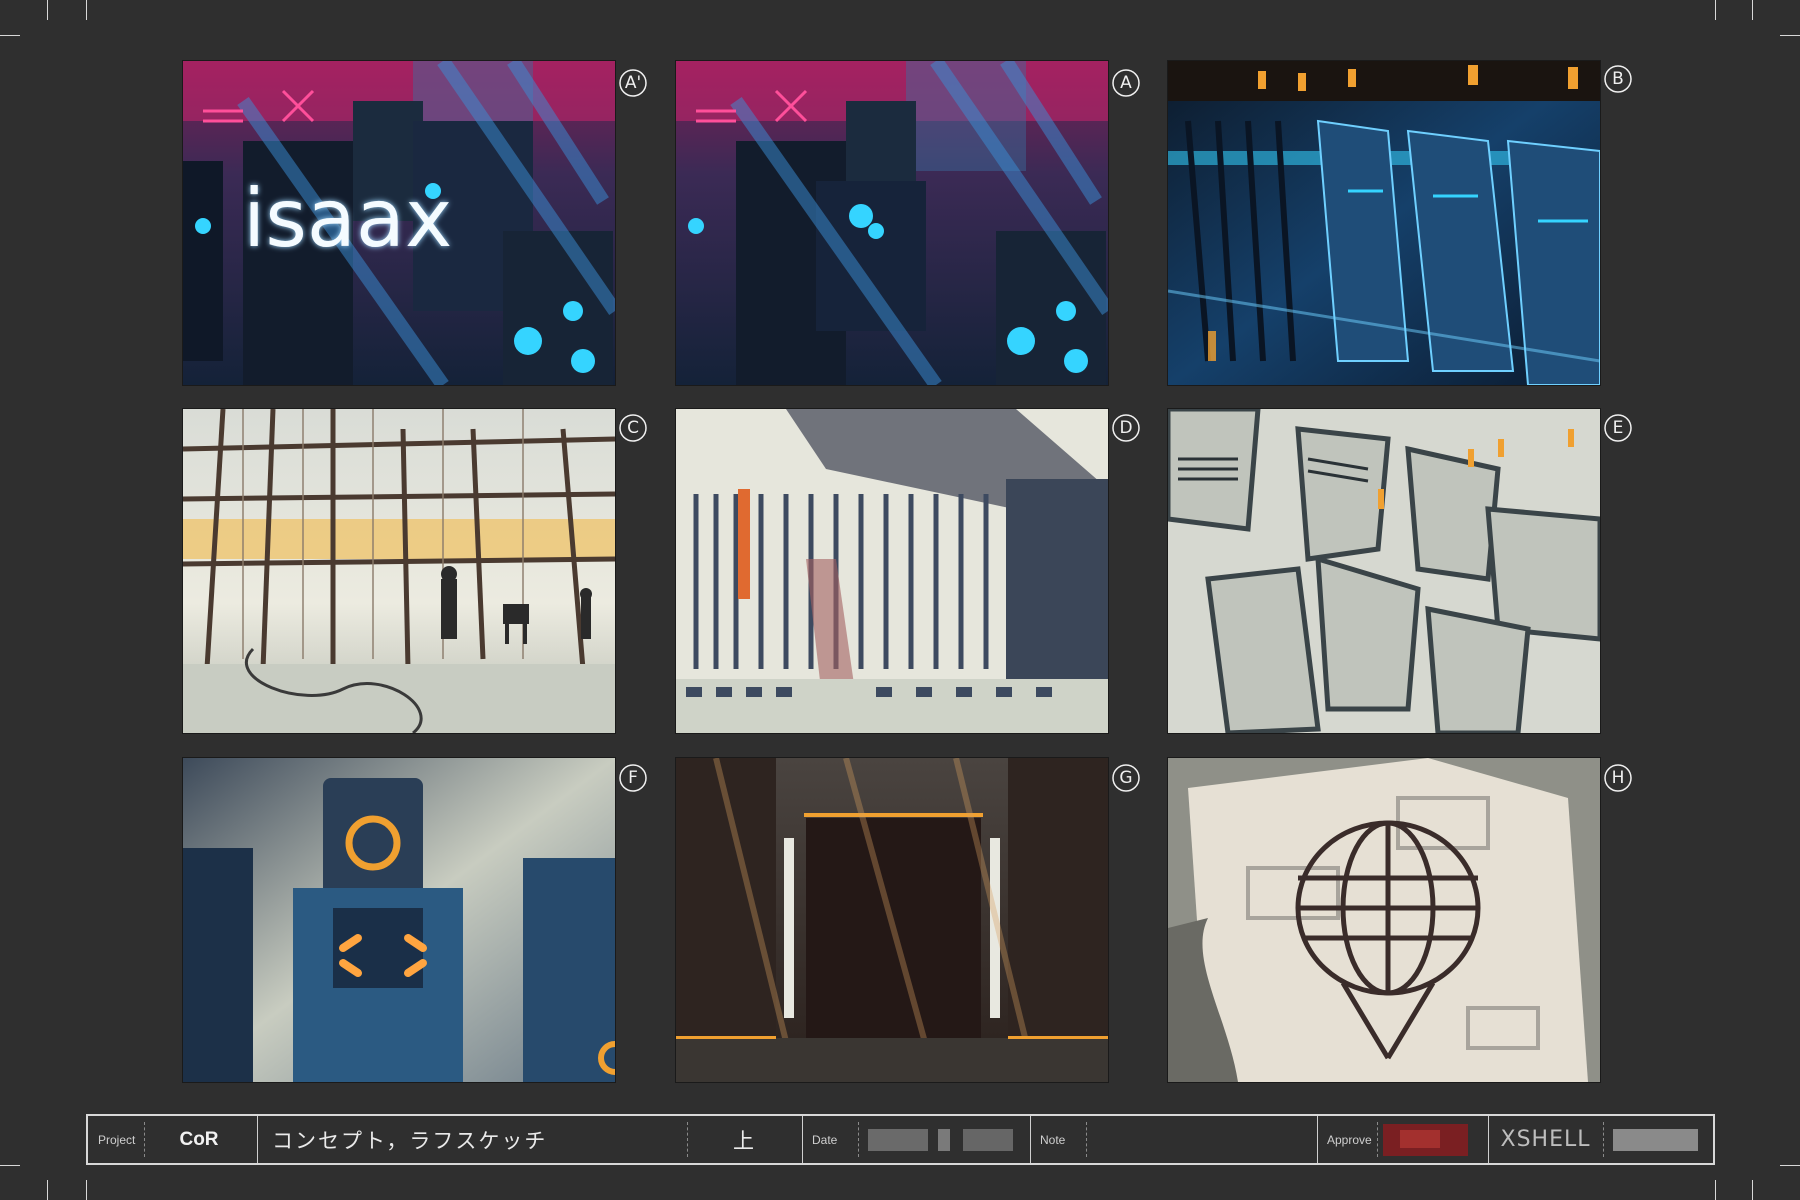 The image size is (1800, 1200). What do you see at coordinates (1384, 571) in the screenshot?
I see `panel-e-robot-assembly` at bounding box center [1384, 571].